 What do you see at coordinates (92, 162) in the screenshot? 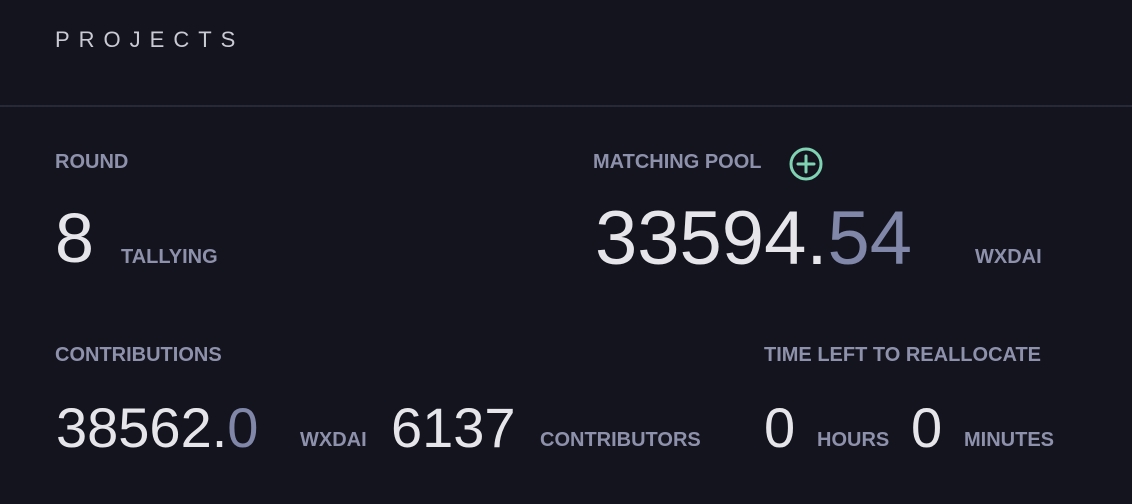
I see `round-label: ROUND` at bounding box center [92, 162].